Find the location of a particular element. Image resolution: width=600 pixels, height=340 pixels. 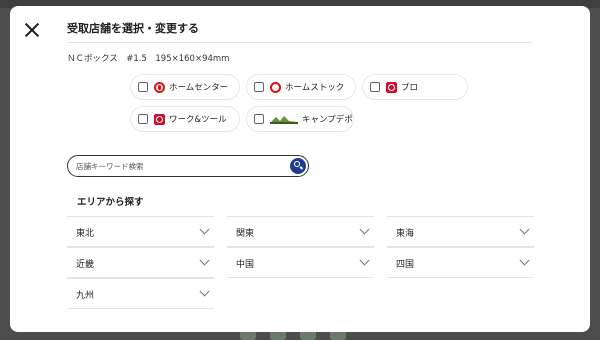

area-kyushu: 九州 is located at coordinates (140, 293).